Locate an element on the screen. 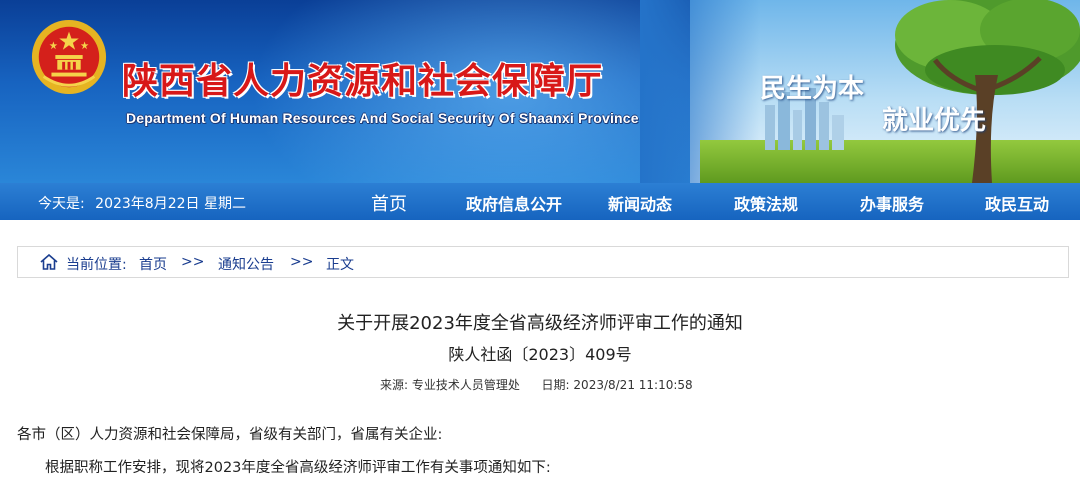 Image resolution: width=1080 pixels, height=487 pixels. current-date: 今天是: 2023年8月22日 星期二 is located at coordinates (145, 203).